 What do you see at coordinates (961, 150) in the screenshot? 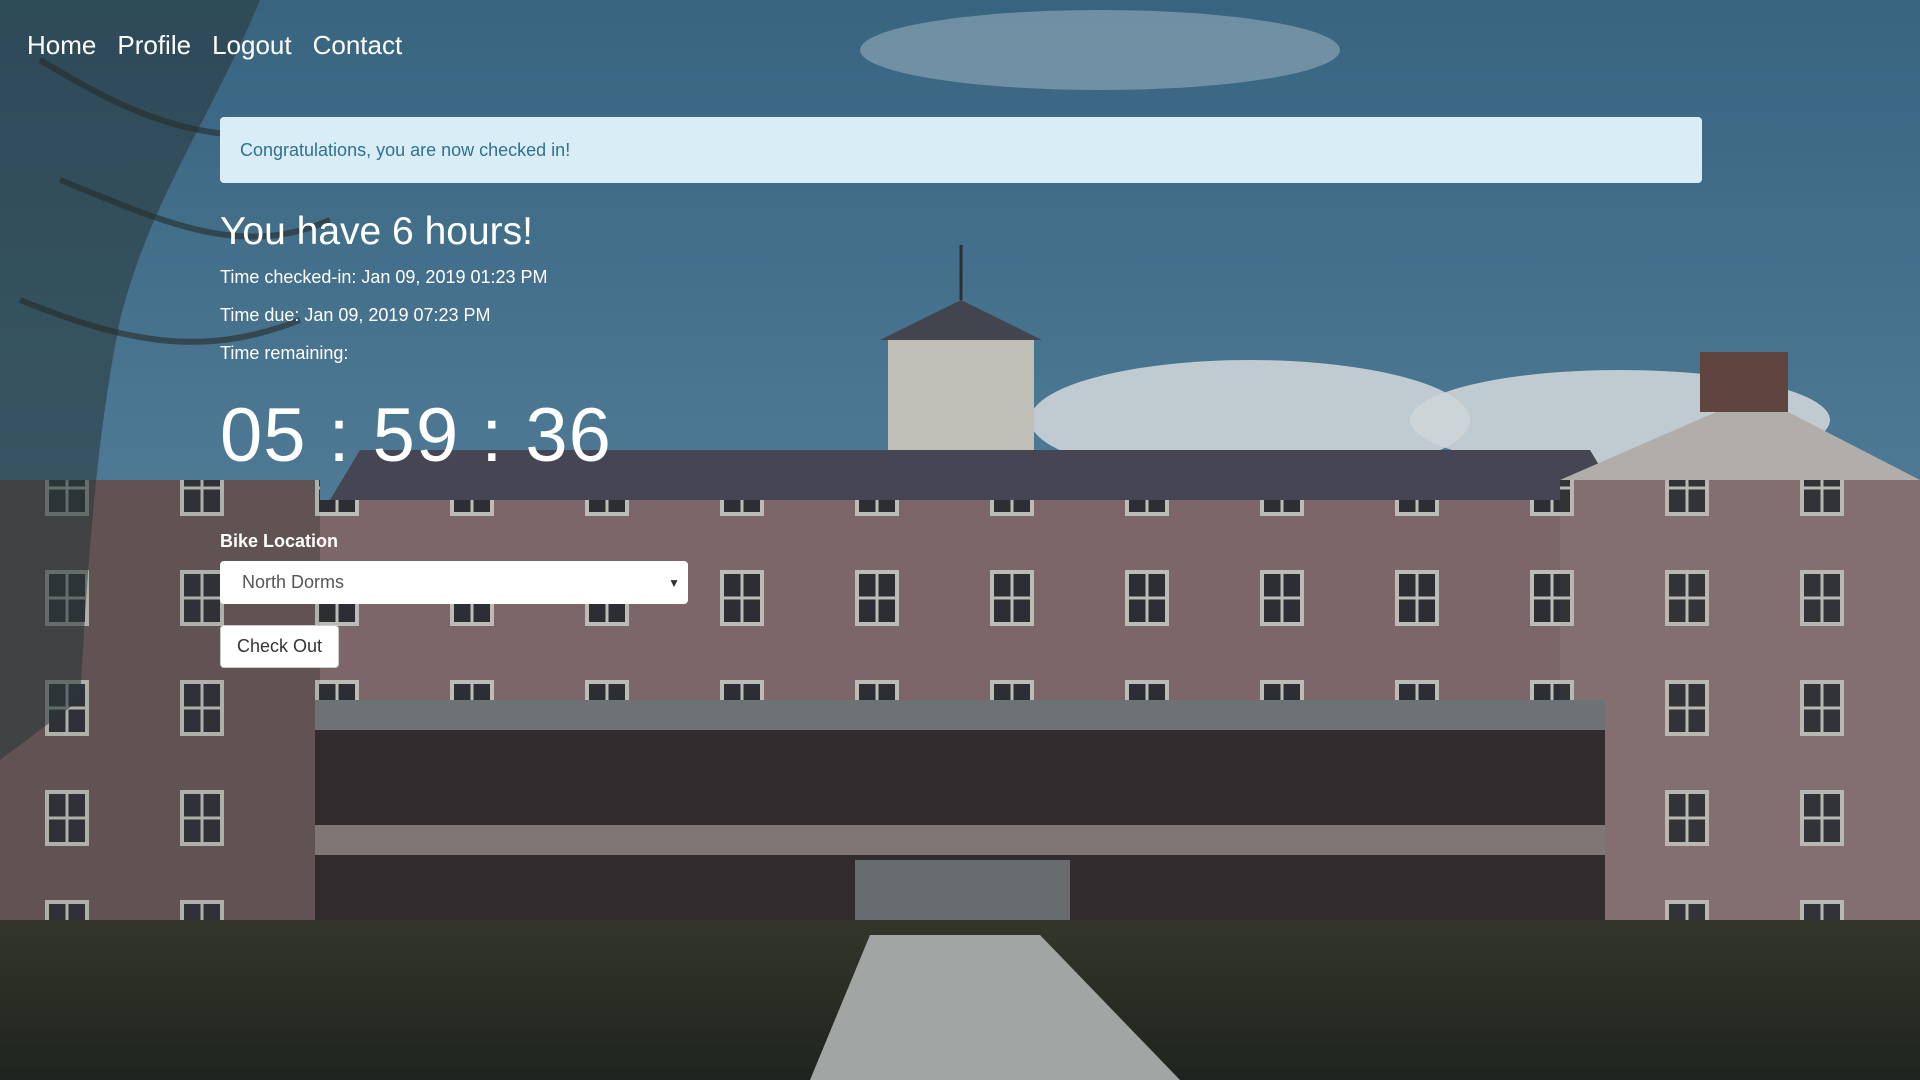
I see `checkin-success-alert: Congratulations, you are now checked in!` at bounding box center [961, 150].